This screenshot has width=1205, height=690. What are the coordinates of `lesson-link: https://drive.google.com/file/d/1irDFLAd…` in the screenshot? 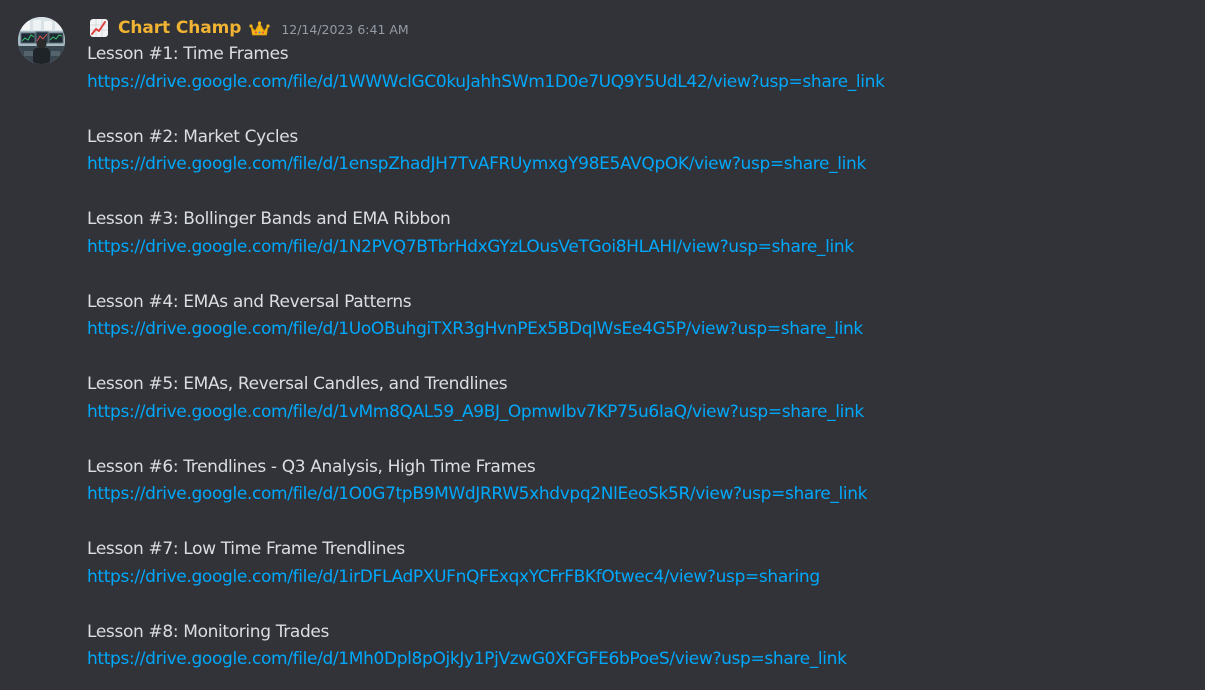 It's located at (453, 578).